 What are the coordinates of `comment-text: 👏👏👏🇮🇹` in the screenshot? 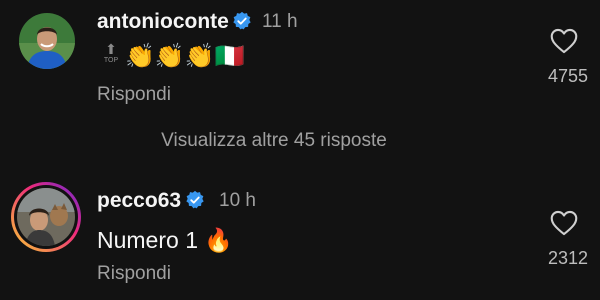 It's located at (185, 56).